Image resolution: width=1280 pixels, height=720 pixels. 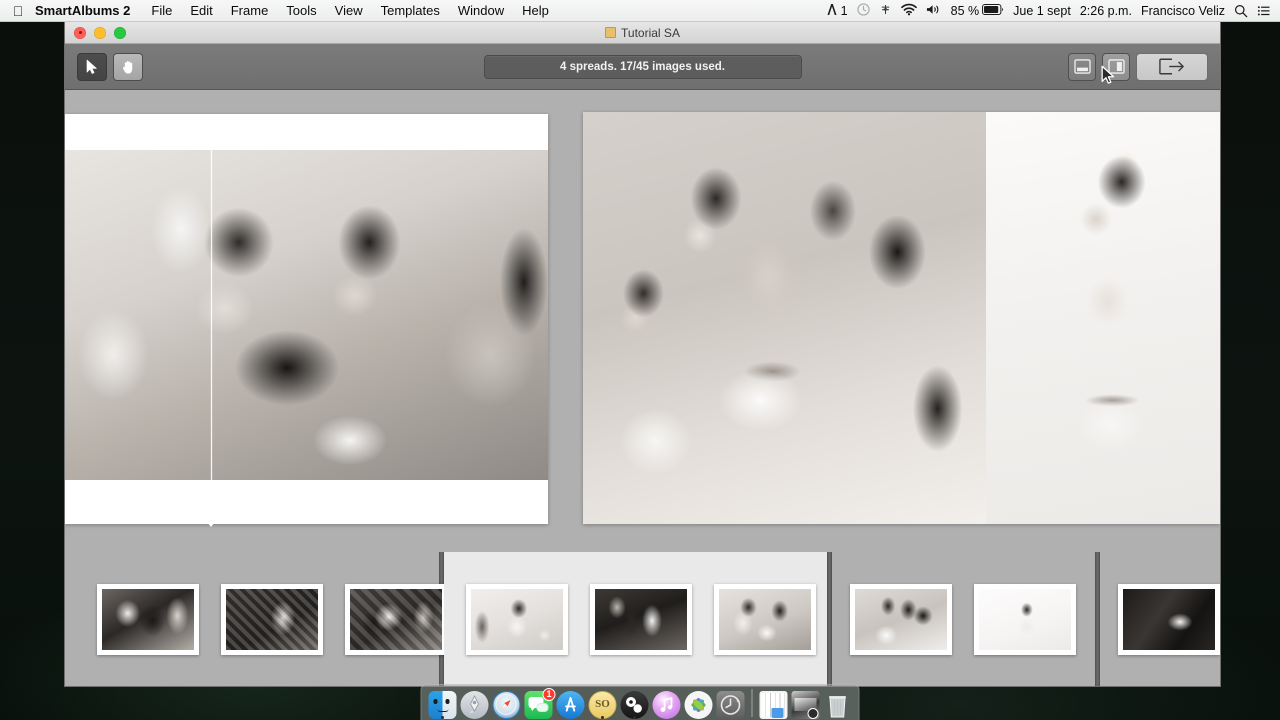 I want to click on messages-badge: 1, so click(x=549, y=694).